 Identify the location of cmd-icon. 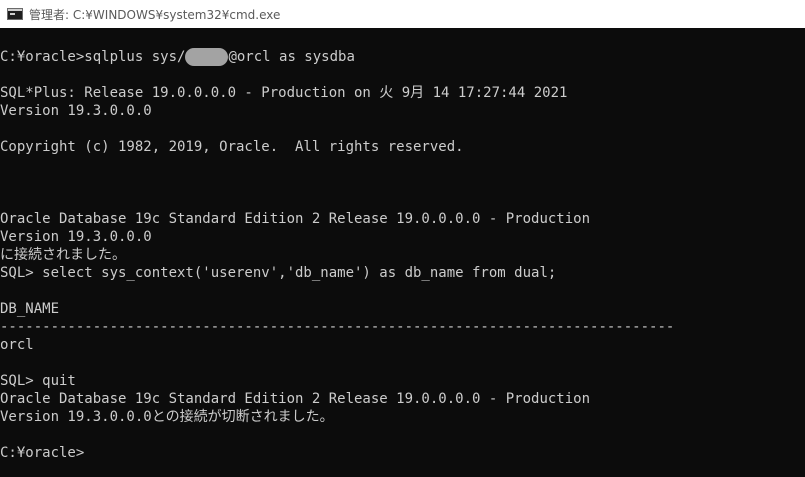
(15, 14).